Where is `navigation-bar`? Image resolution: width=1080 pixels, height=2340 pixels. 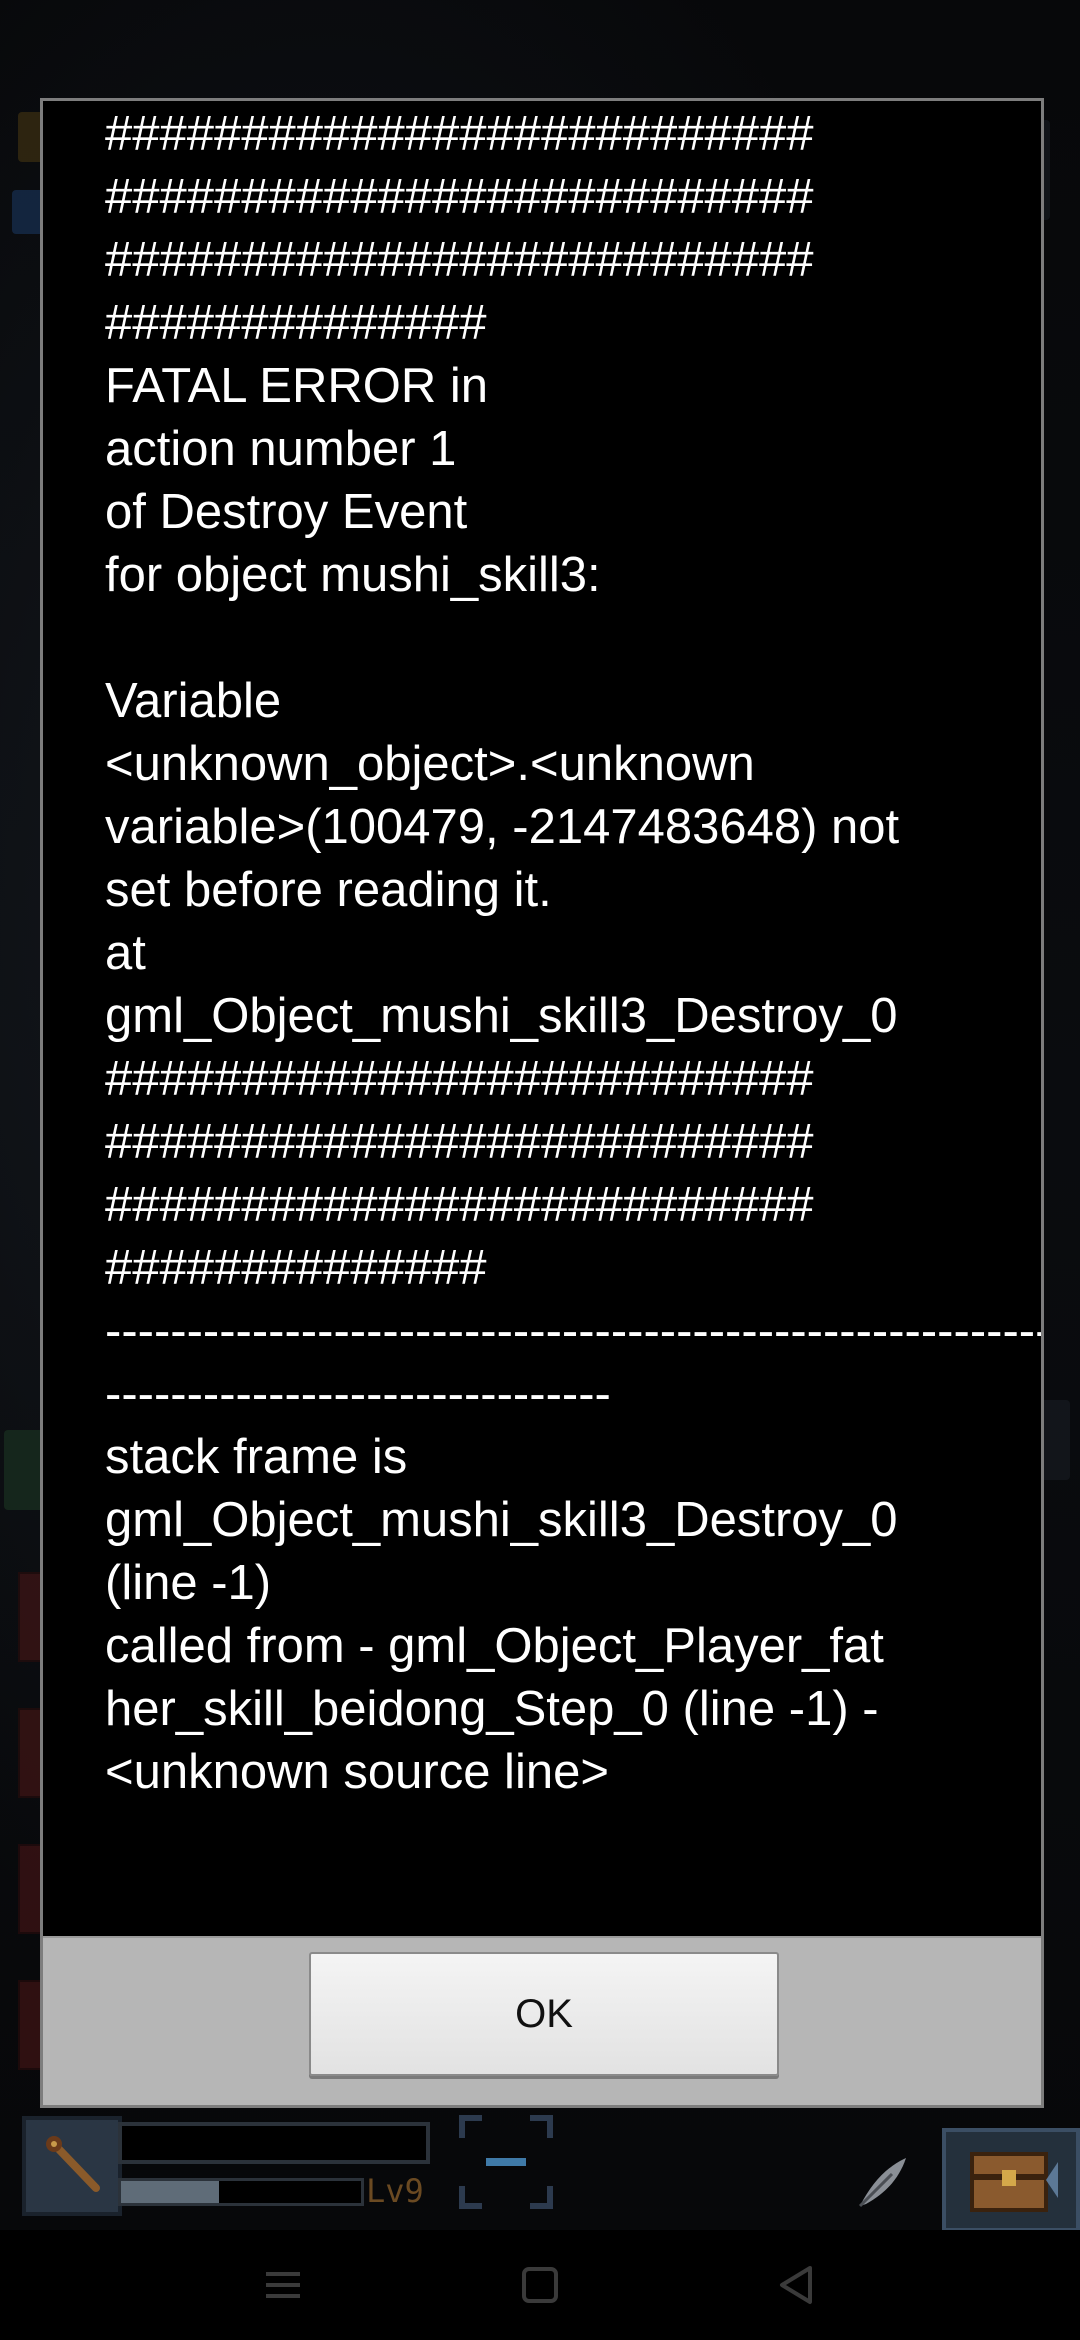
navigation-bar is located at coordinates (540, 2285).